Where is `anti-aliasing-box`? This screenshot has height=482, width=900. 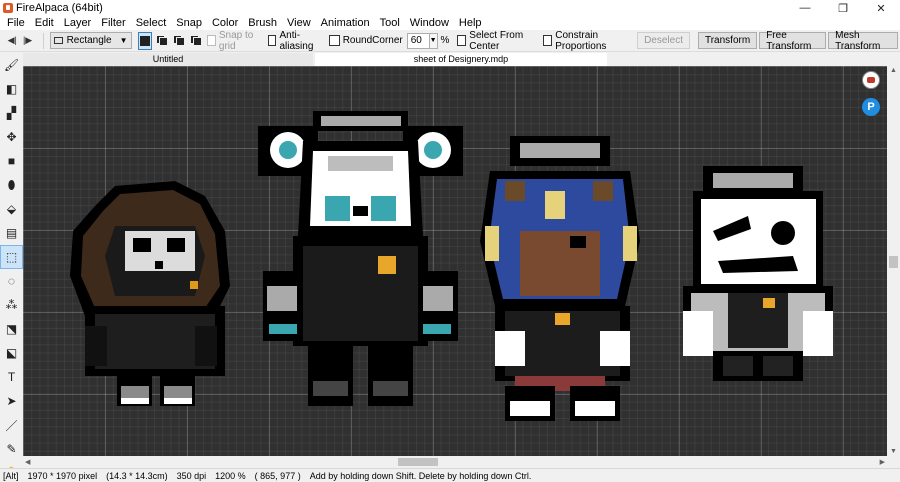 anti-aliasing-box is located at coordinates (272, 40).